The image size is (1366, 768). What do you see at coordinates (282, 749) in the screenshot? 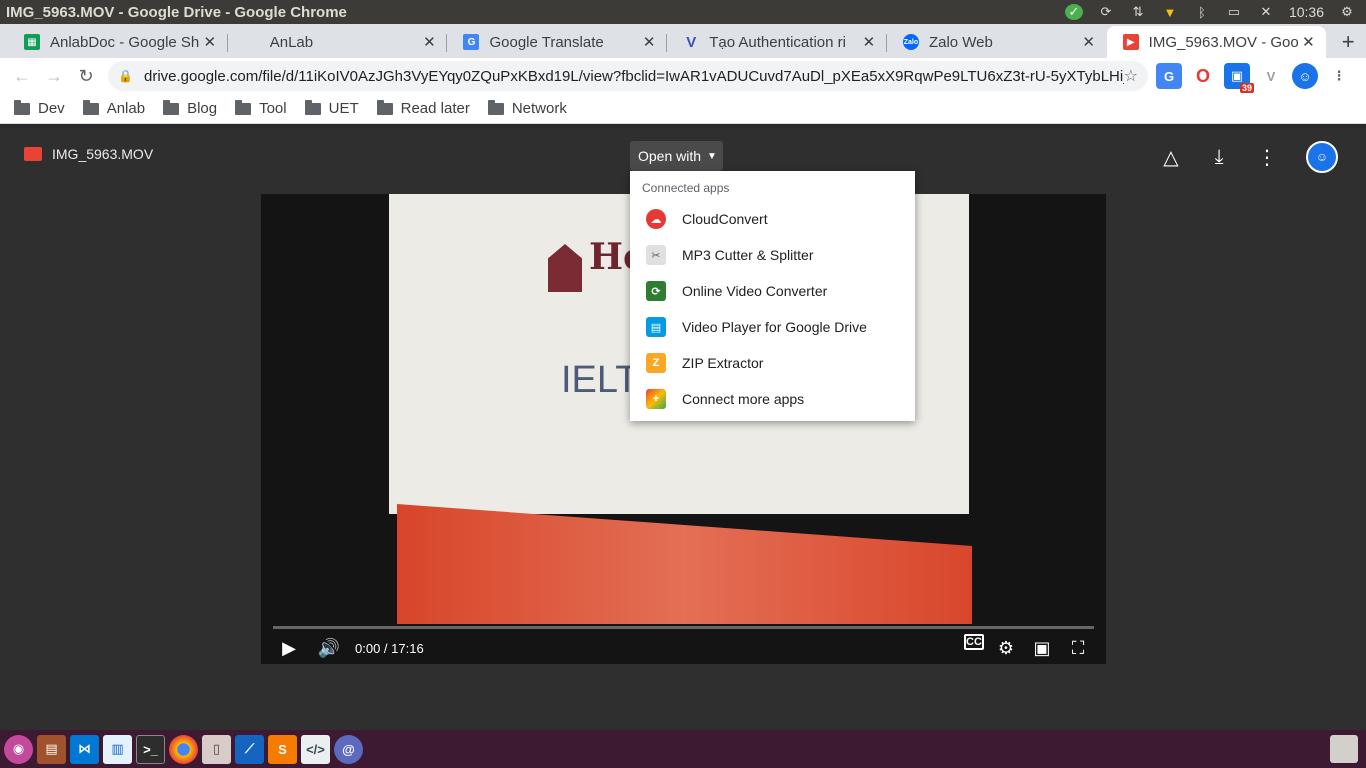
I see `sublime-icon: S` at bounding box center [282, 749].